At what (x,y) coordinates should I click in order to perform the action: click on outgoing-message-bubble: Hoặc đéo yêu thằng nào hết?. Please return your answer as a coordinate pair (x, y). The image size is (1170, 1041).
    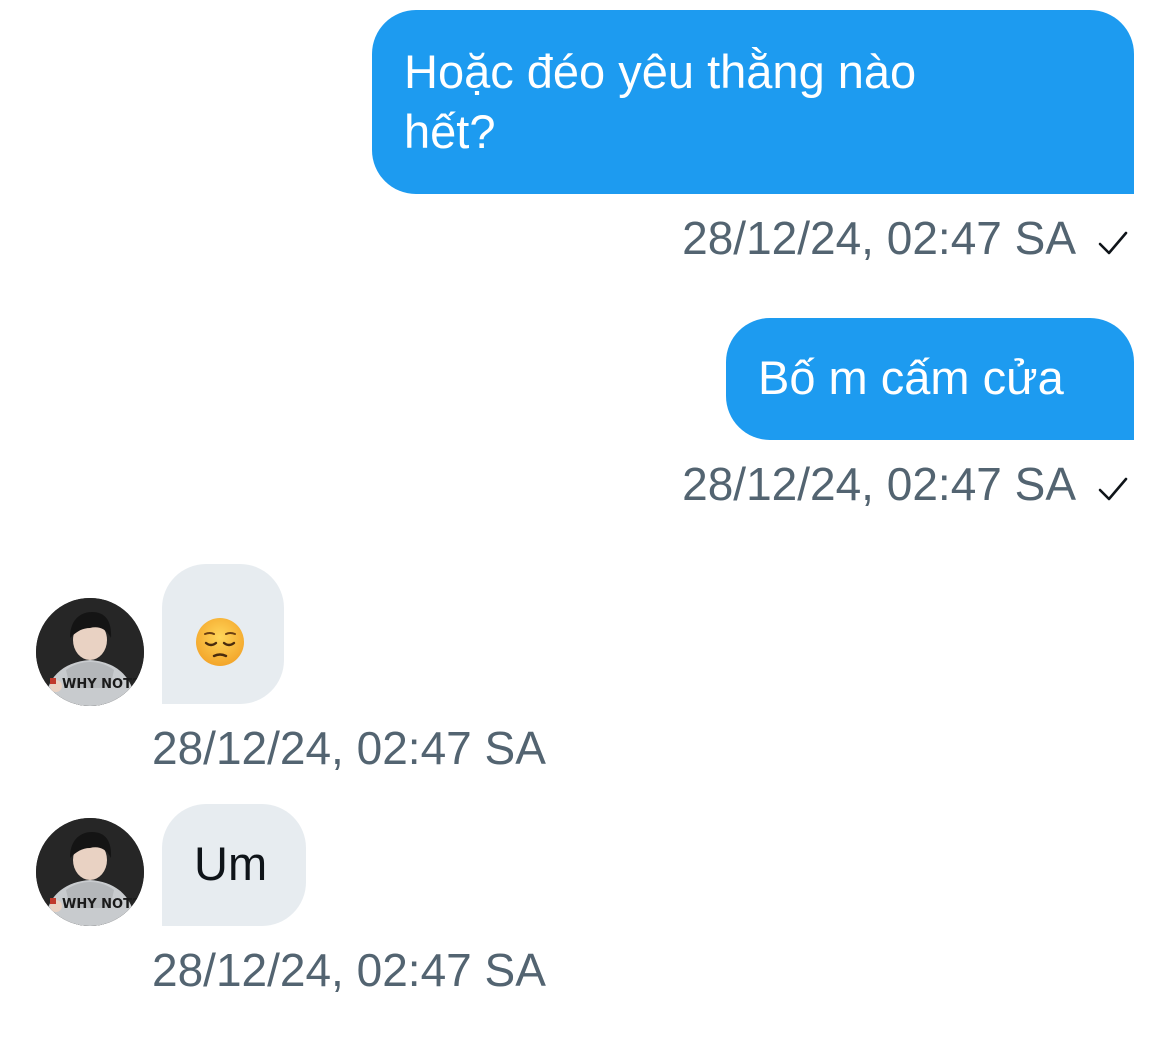
    Looking at the image, I should click on (753, 102).